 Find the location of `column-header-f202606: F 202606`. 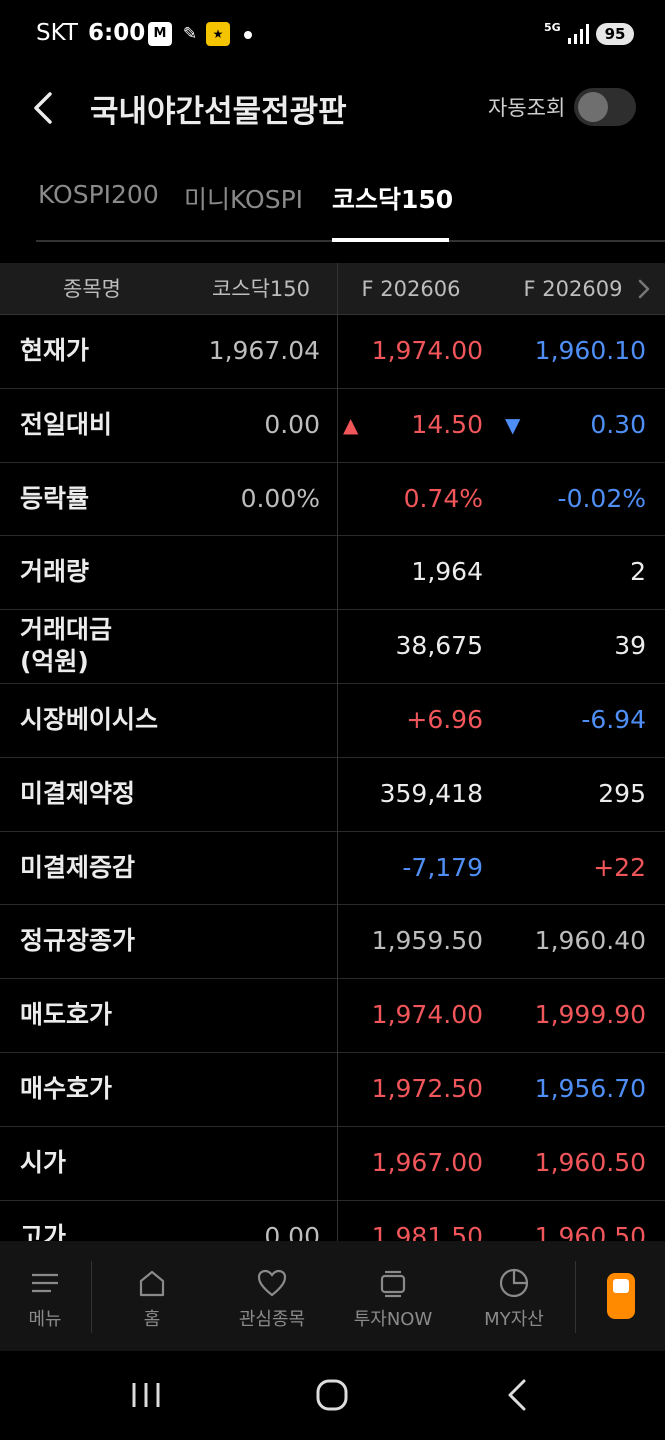

column-header-f202606: F 202606 is located at coordinates (411, 289).